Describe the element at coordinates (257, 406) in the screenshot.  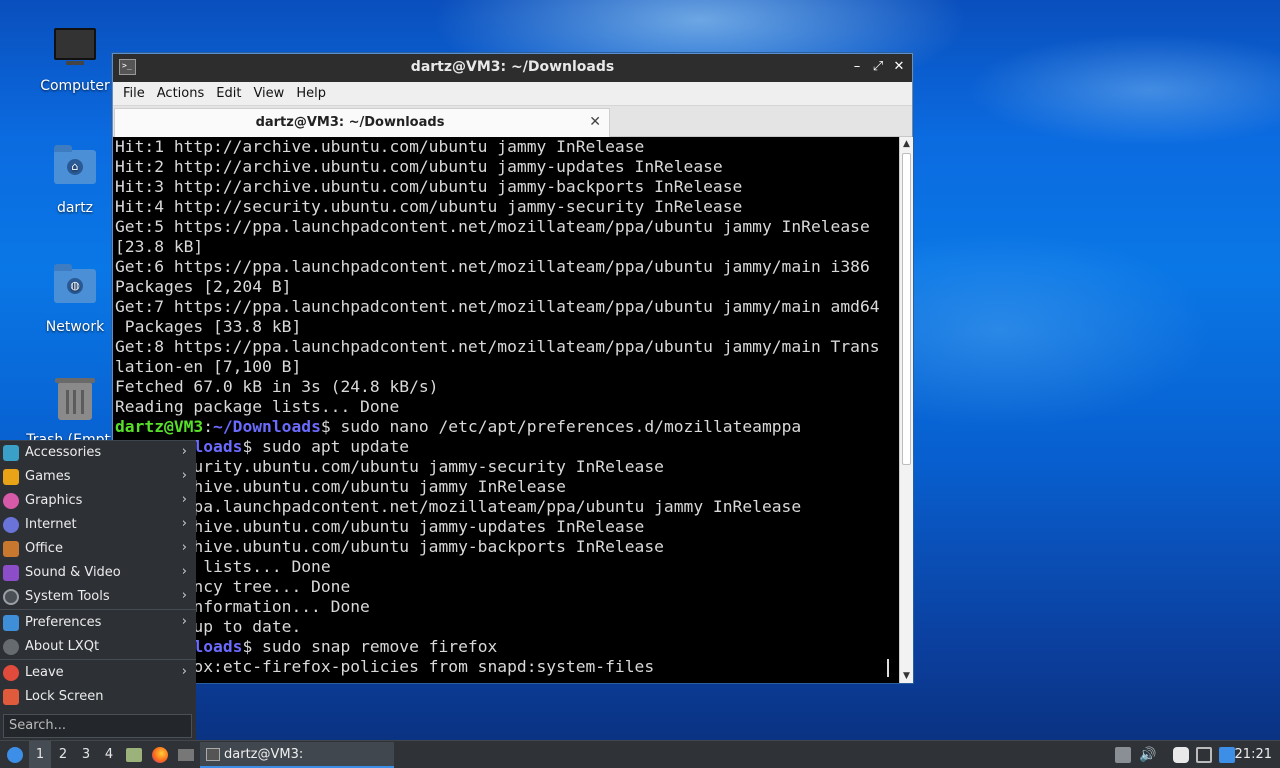
I see `terminal-line: Reading package lists... Done` at that location.